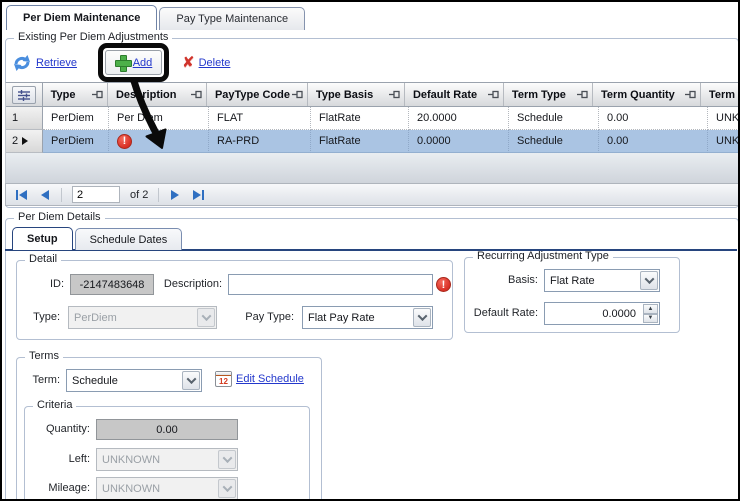 The image size is (740, 501). What do you see at coordinates (146, 94) in the screenshot?
I see `column-label: Description` at bounding box center [146, 94].